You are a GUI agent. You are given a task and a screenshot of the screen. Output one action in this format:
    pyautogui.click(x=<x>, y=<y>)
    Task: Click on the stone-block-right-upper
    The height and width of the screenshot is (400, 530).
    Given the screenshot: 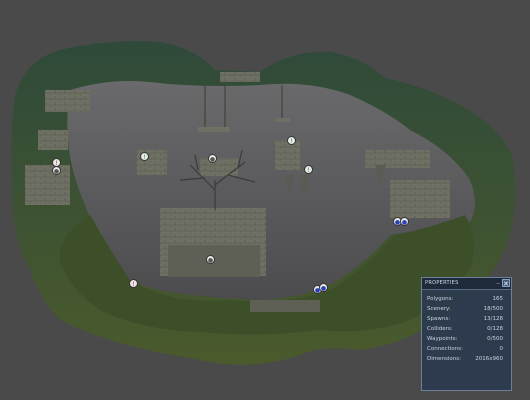 What is the action you would take?
    pyautogui.click(x=397, y=159)
    